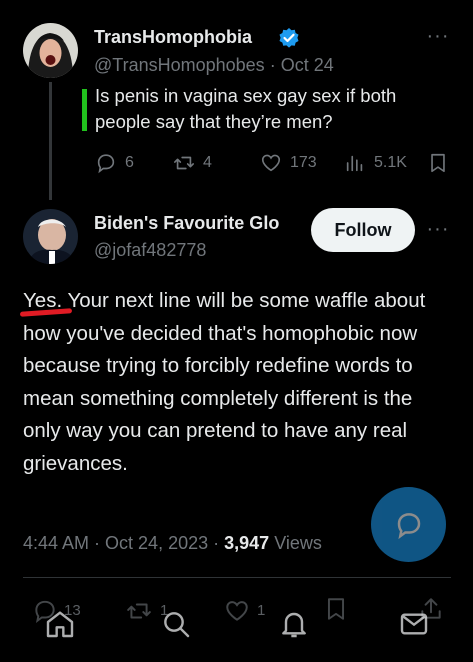  What do you see at coordinates (307, 65) in the screenshot?
I see `tweet1-date: Oct 24` at bounding box center [307, 65].